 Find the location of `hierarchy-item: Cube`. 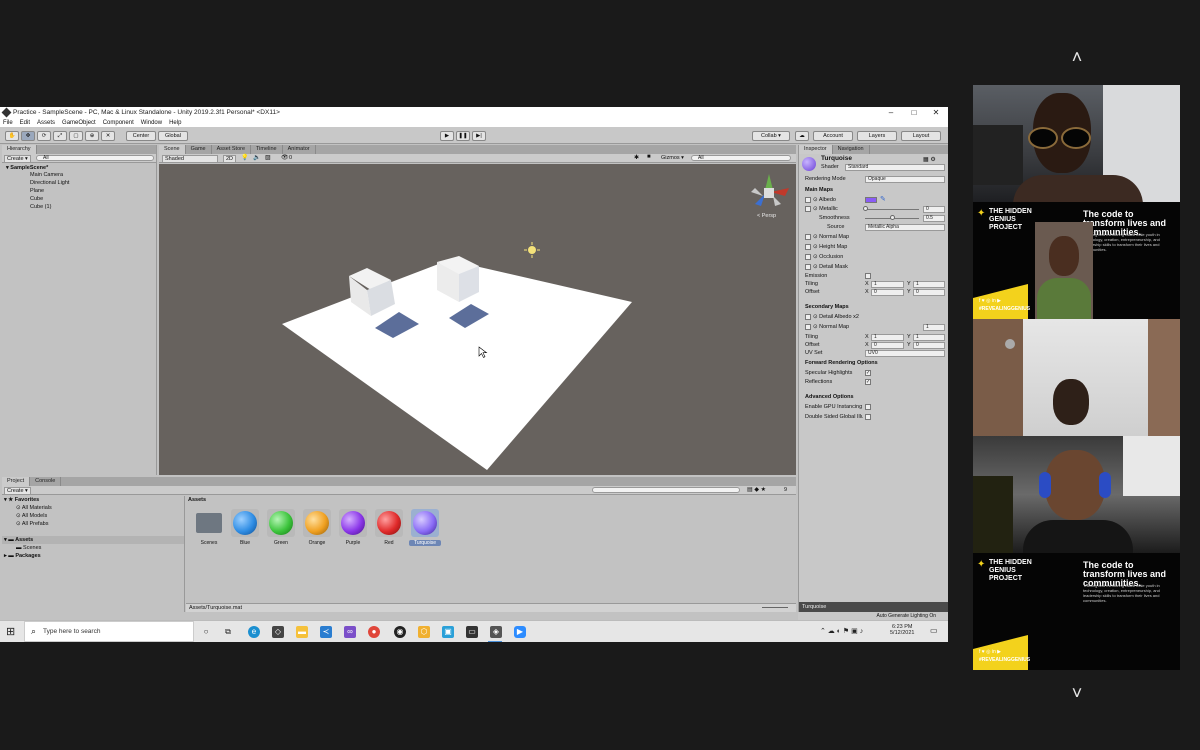

hierarchy-item: Cube is located at coordinates (79, 199).